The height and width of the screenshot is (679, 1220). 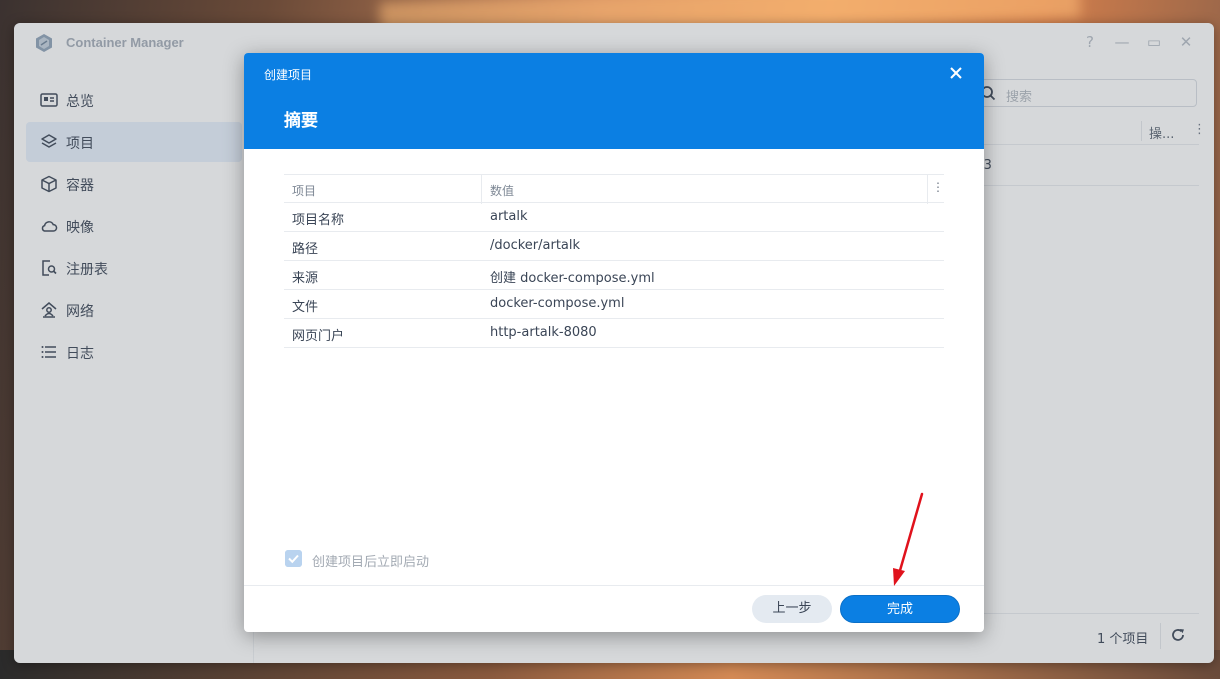 I want to click on dialog-footer-divider, so click(x=614, y=585).